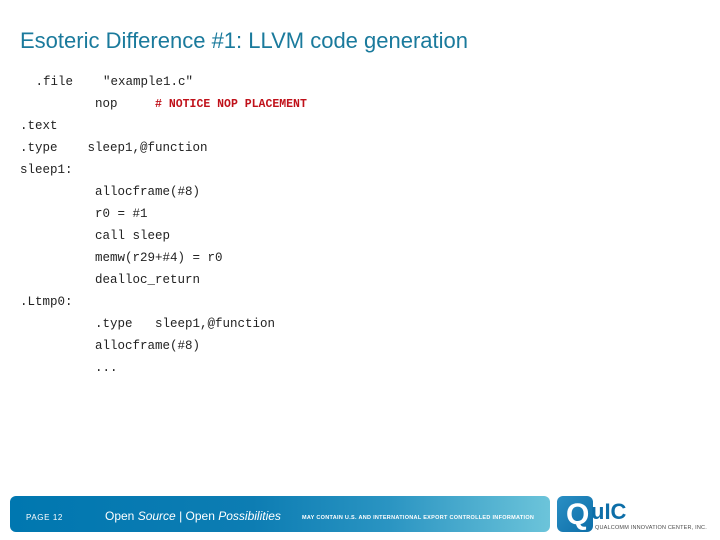 Image resolution: width=720 pixels, height=540 pixels. I want to click on tagline-part: Possibilities, so click(249, 516).